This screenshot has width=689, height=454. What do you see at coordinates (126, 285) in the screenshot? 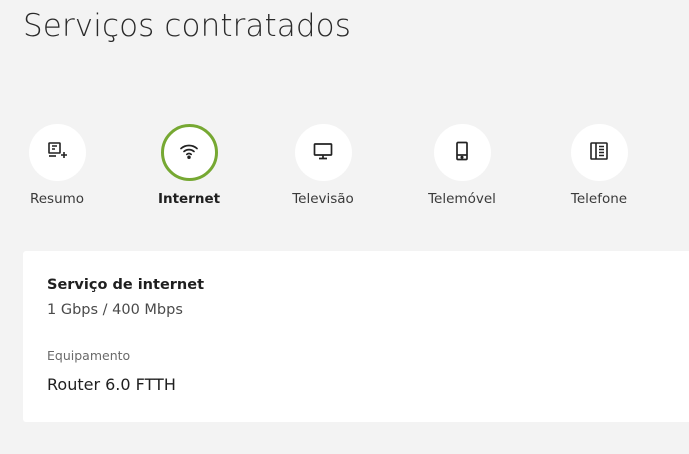
I see `service-title: Serviço de internet` at bounding box center [126, 285].